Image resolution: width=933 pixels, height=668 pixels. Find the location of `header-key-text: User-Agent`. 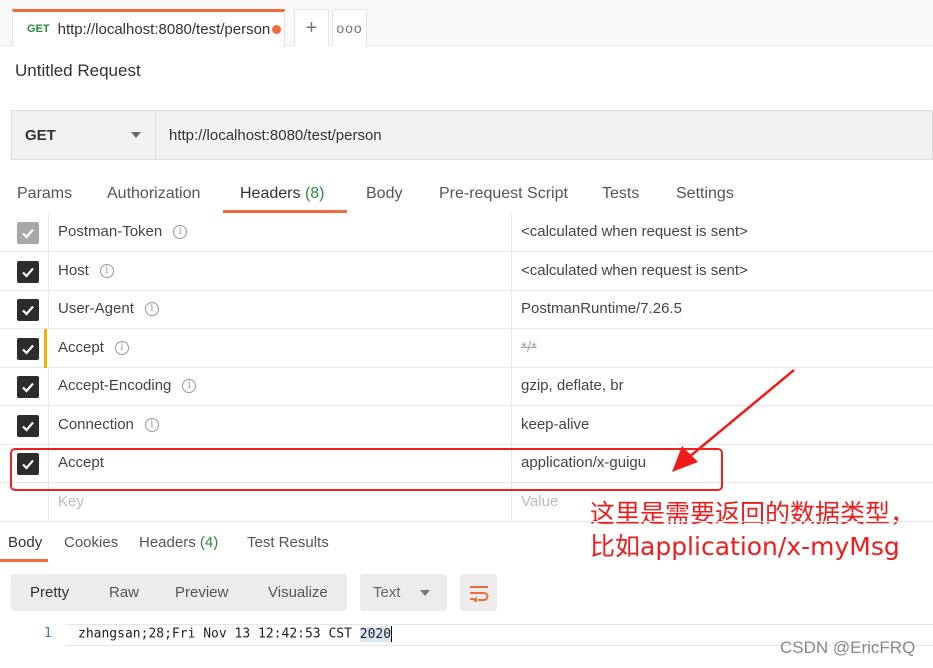

header-key-text: User-Agent is located at coordinates (96, 308).